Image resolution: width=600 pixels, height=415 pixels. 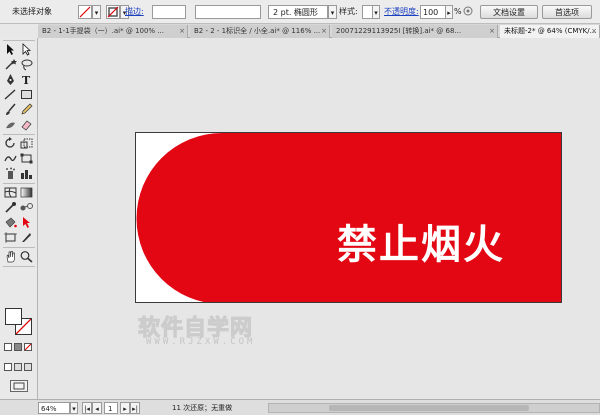 What do you see at coordinates (19, 386) in the screenshot?
I see `screen-mode-button` at bounding box center [19, 386].